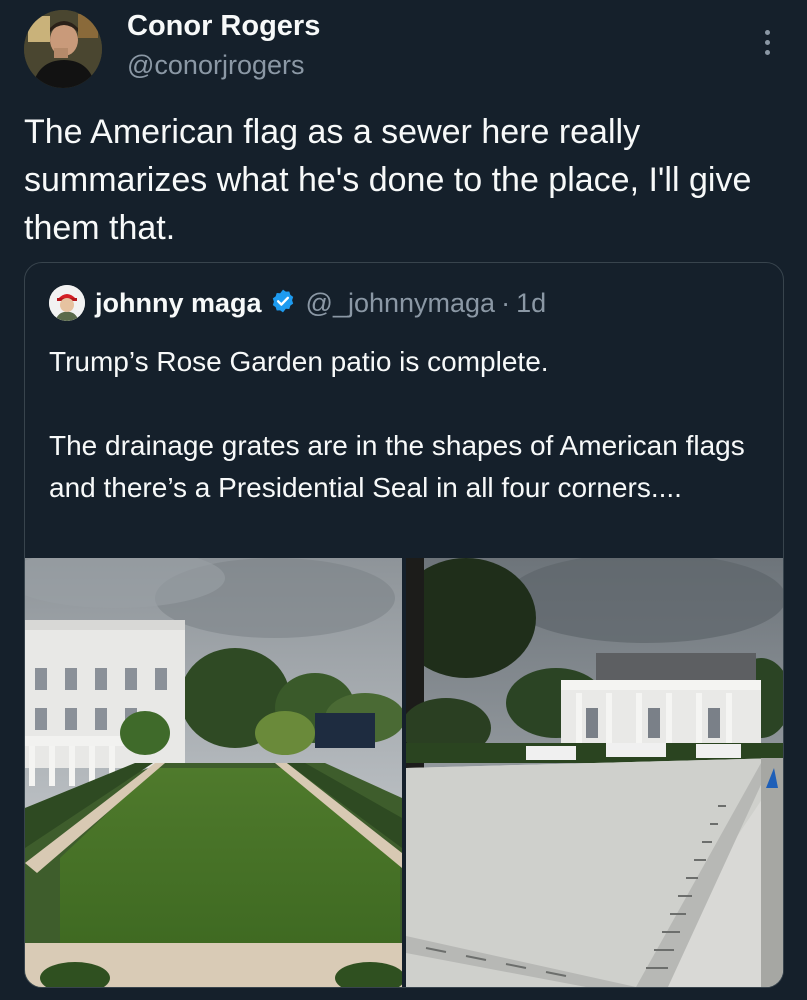  I want to click on more-options-icon, so click(767, 42).